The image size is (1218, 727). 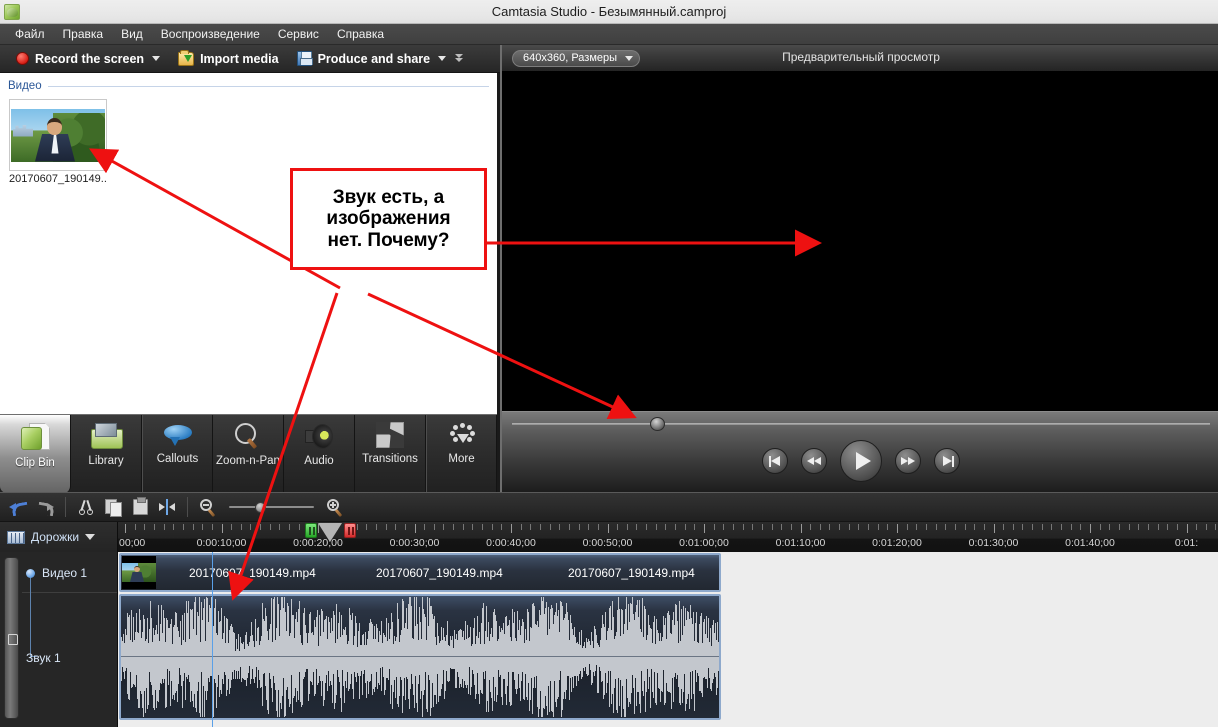 What do you see at coordinates (248, 436) in the screenshot?
I see `magnifier-icon` at bounding box center [248, 436].